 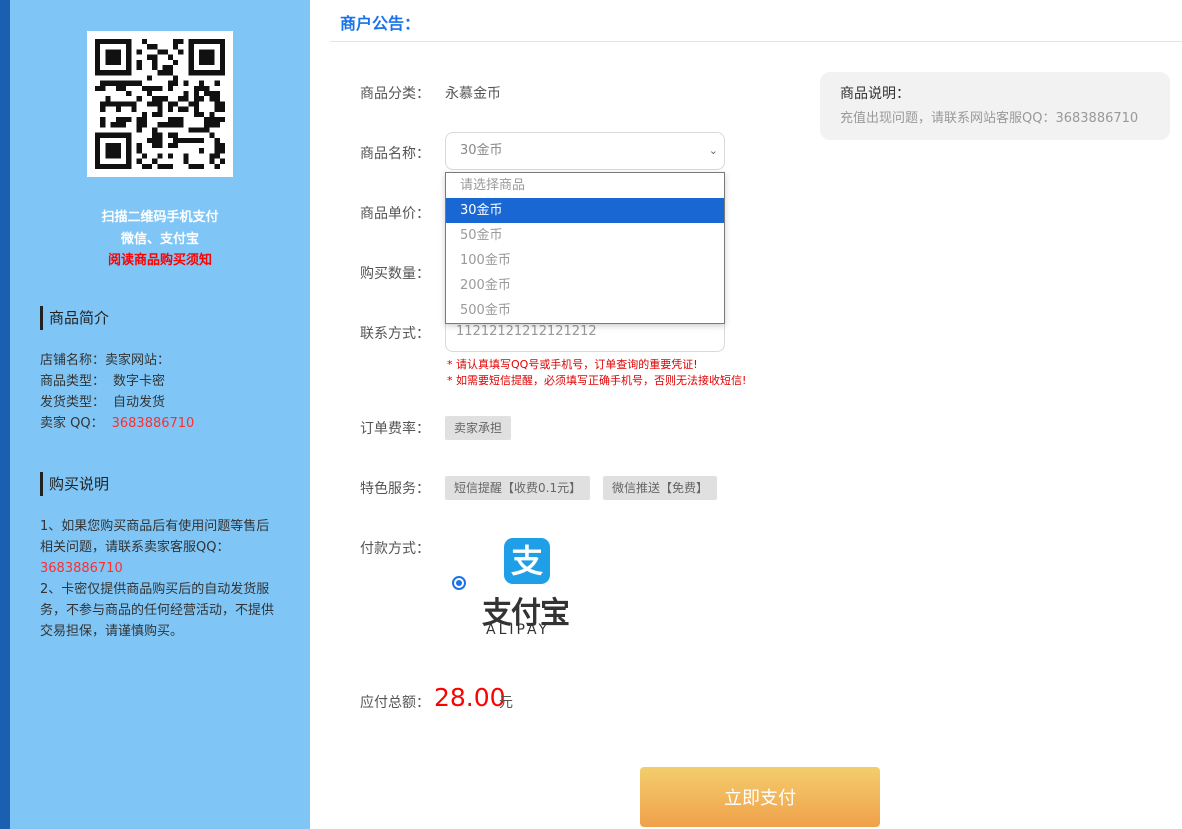 I want to click on qr-code, so click(x=160, y=104).